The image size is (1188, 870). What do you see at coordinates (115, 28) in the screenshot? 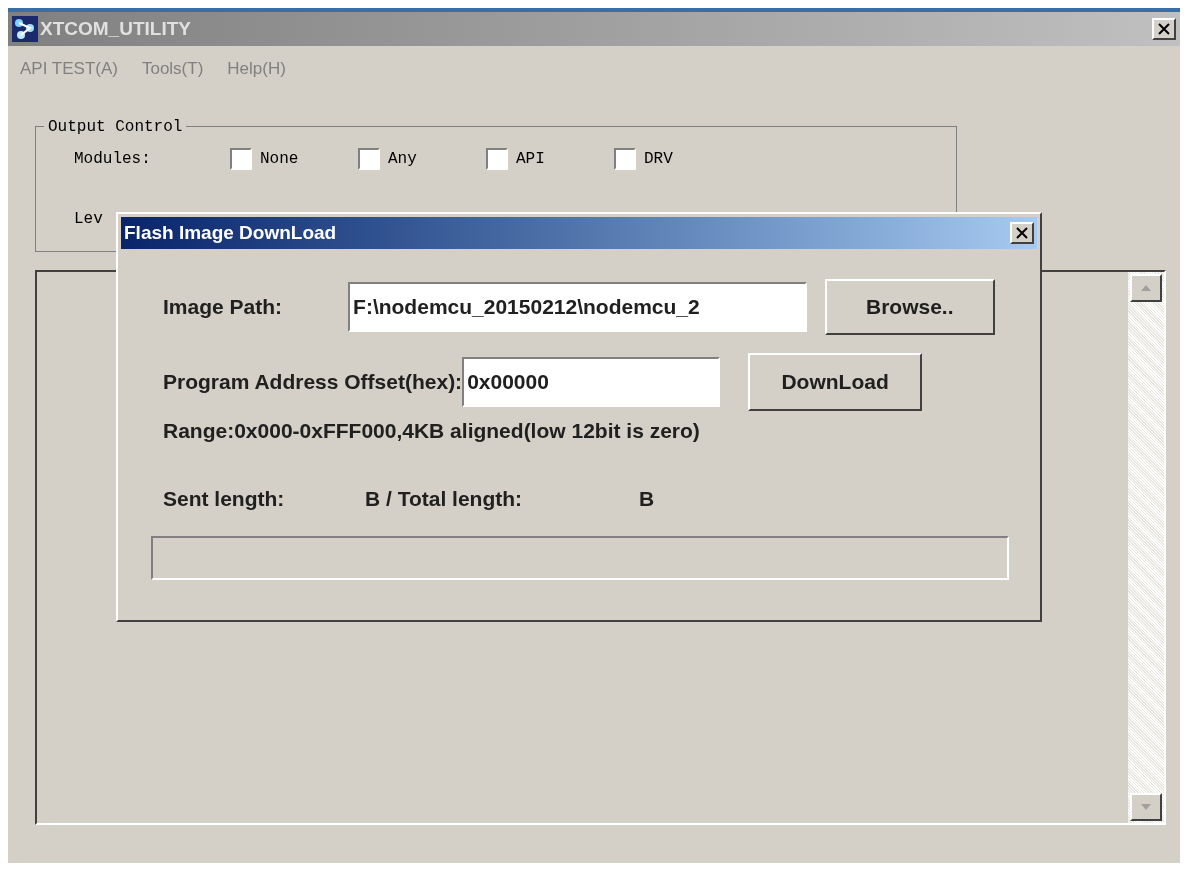
I see `window-title: XTCOM_UTILITY` at bounding box center [115, 28].